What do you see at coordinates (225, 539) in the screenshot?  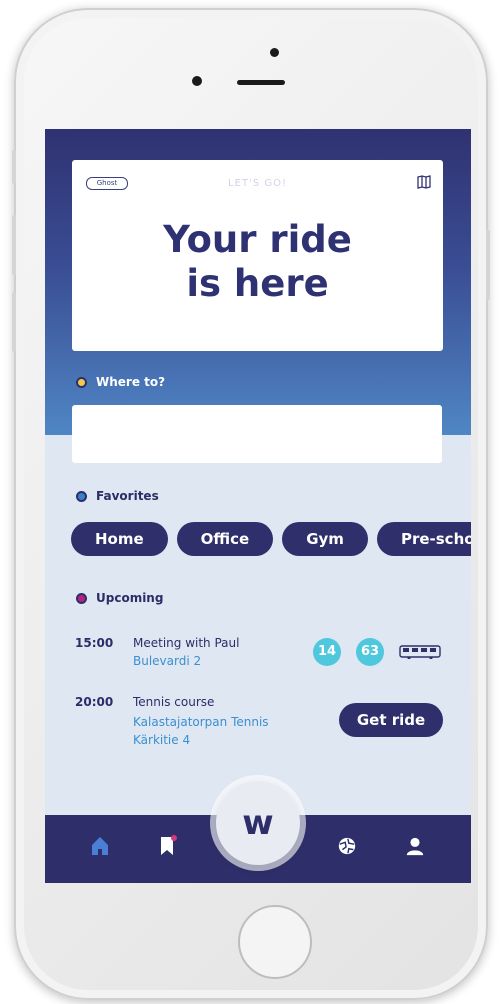 I see `favorite-chip-office: Office` at bounding box center [225, 539].